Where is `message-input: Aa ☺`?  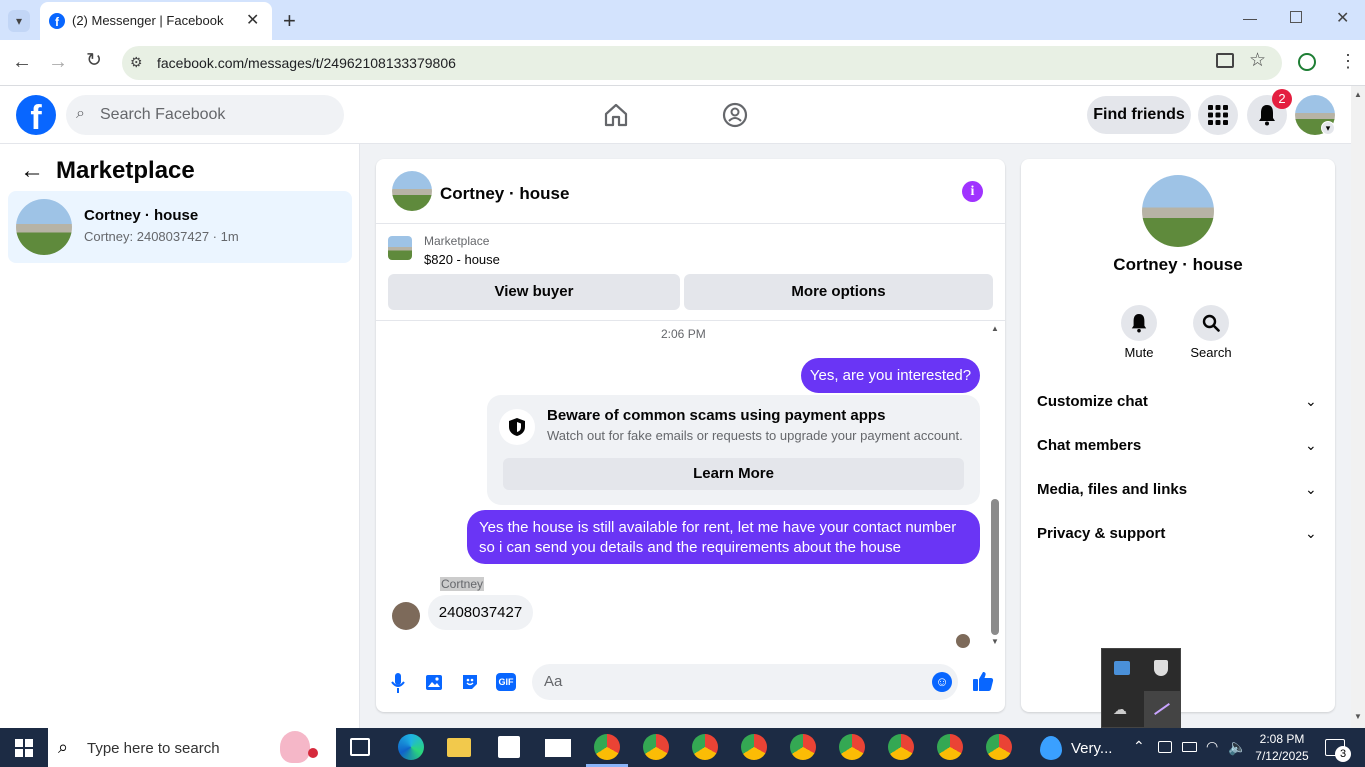
message-input: Aa ☺ is located at coordinates (745, 682).